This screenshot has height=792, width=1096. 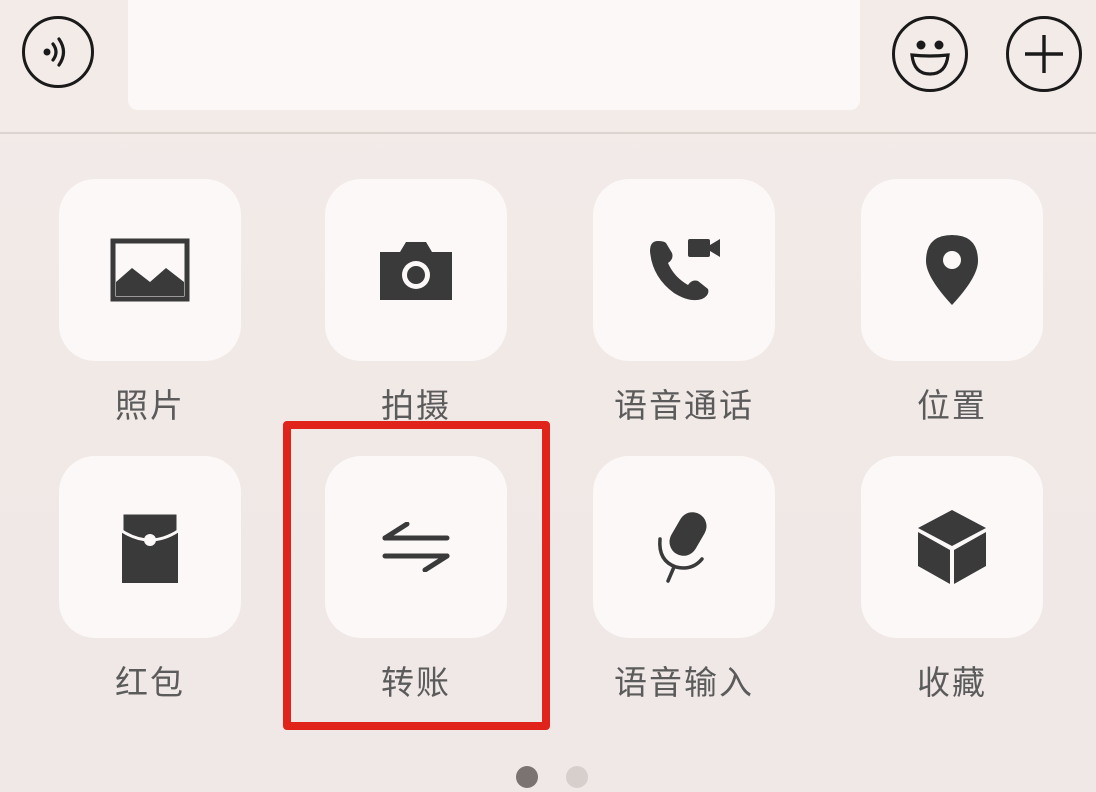 I want to click on function-tile-camera: 拍摄, so click(x=416, y=304).